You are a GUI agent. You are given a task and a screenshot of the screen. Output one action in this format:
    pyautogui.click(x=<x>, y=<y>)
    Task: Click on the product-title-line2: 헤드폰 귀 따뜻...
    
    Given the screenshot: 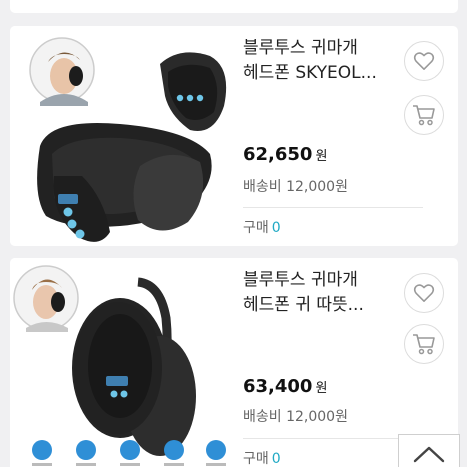 What is the action you would take?
    pyautogui.click(x=303, y=305)
    